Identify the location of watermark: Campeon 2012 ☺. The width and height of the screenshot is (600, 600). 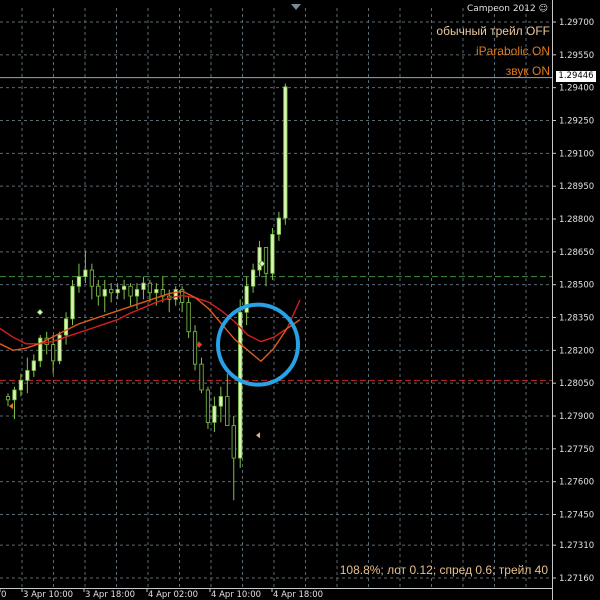
(507, 9).